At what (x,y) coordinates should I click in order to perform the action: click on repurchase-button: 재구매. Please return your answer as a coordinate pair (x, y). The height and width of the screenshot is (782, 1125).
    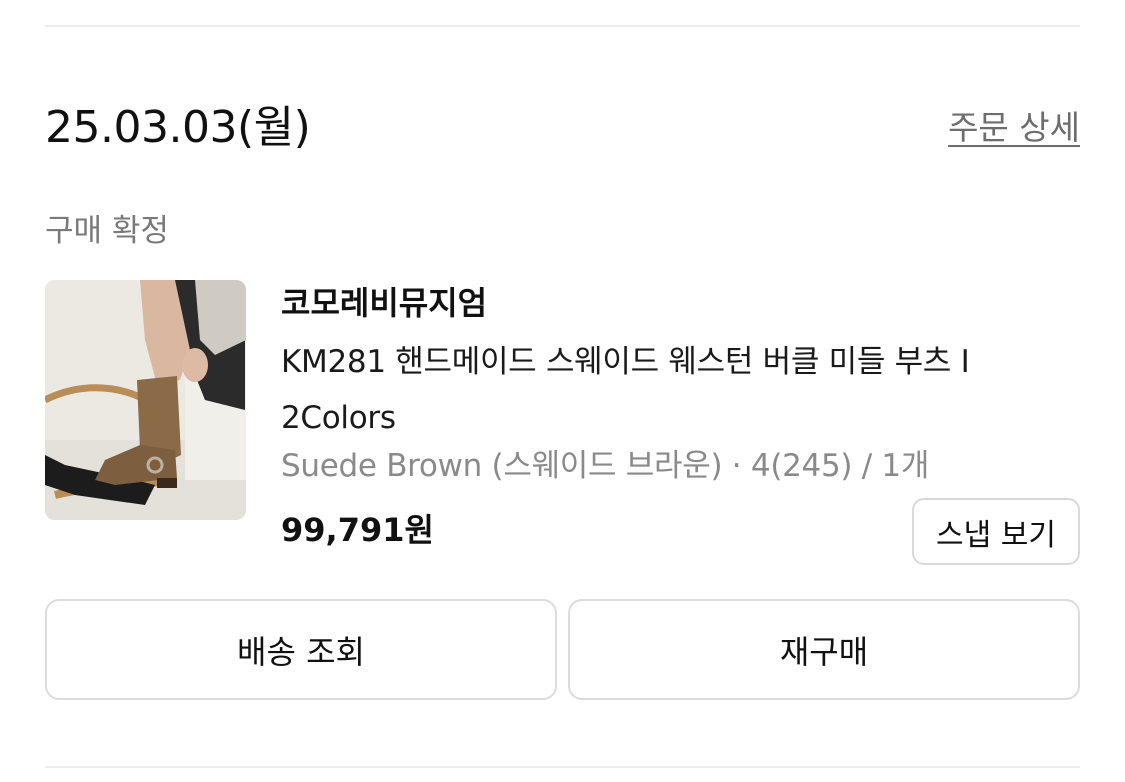
    Looking at the image, I should click on (824, 649).